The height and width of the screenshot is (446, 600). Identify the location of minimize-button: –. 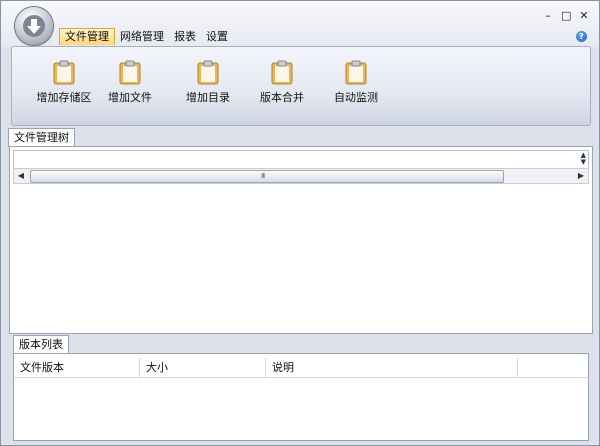
(548, 15).